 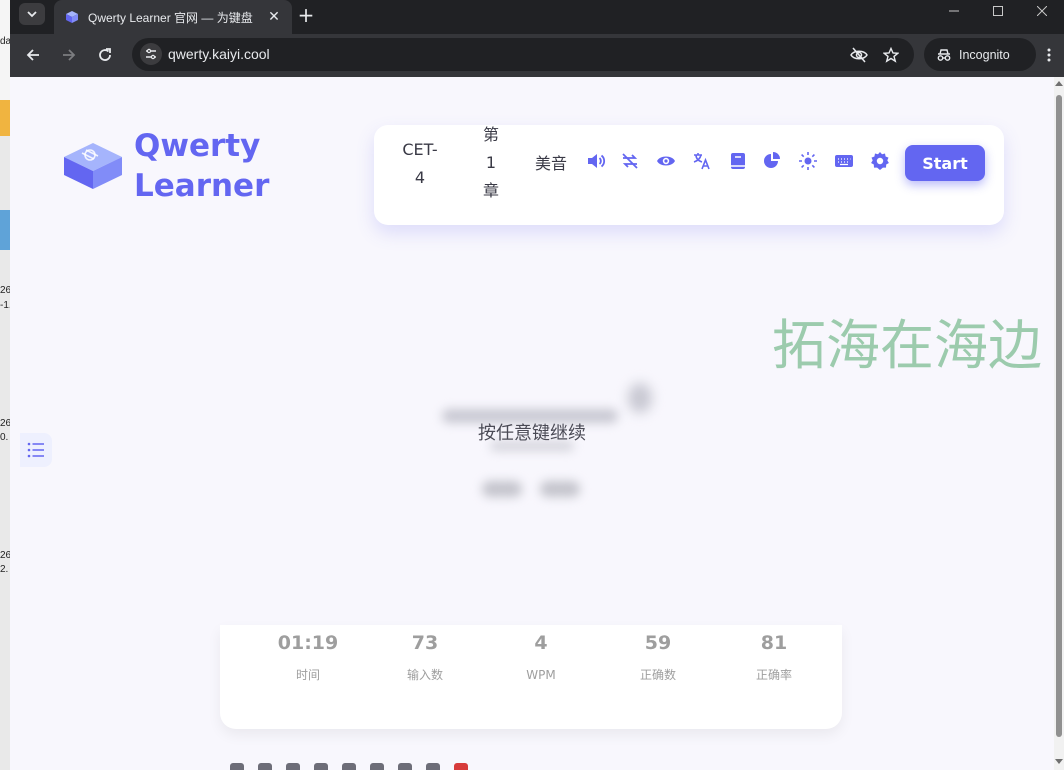 I want to click on eye-off-icon, so click(x=859, y=55).